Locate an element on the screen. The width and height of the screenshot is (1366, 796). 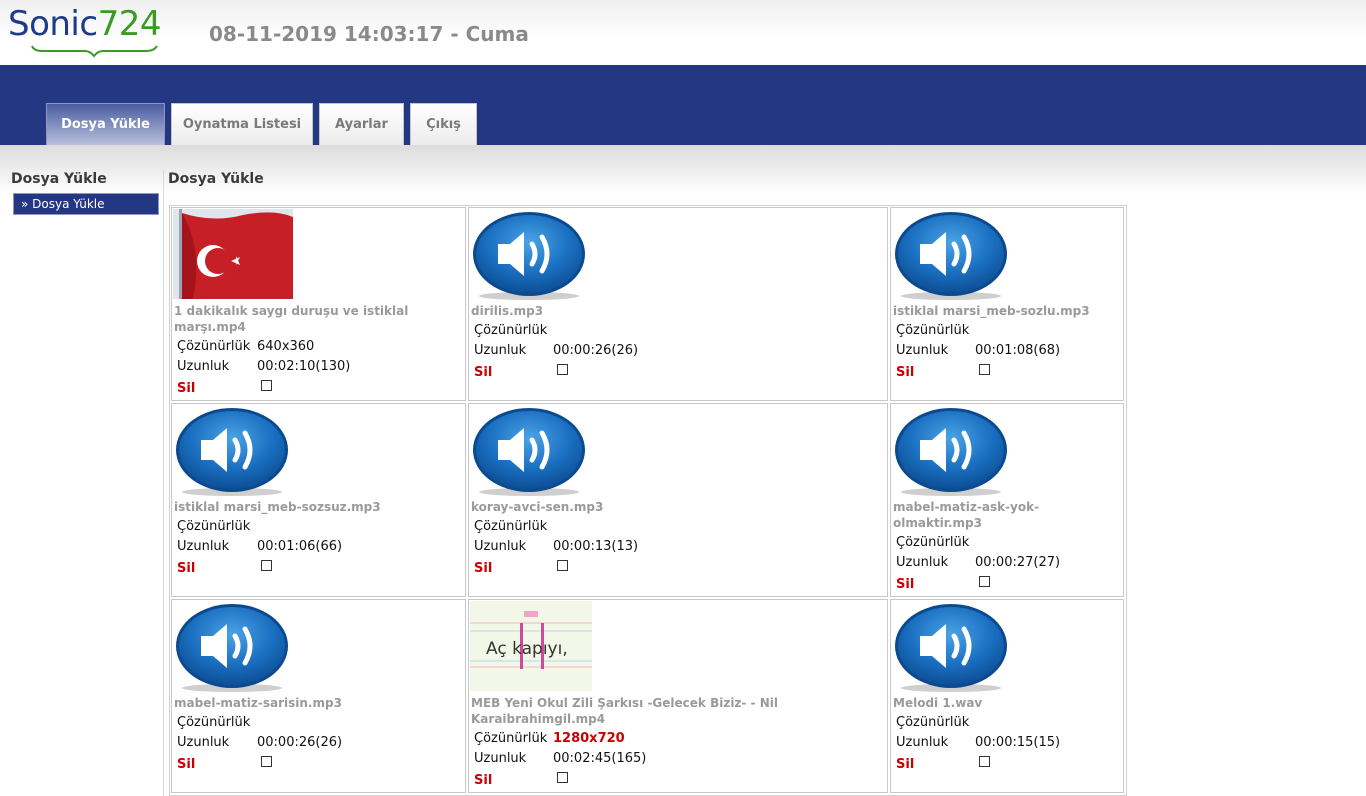
file-name: dirilis.mp3 is located at coordinates (507, 311).